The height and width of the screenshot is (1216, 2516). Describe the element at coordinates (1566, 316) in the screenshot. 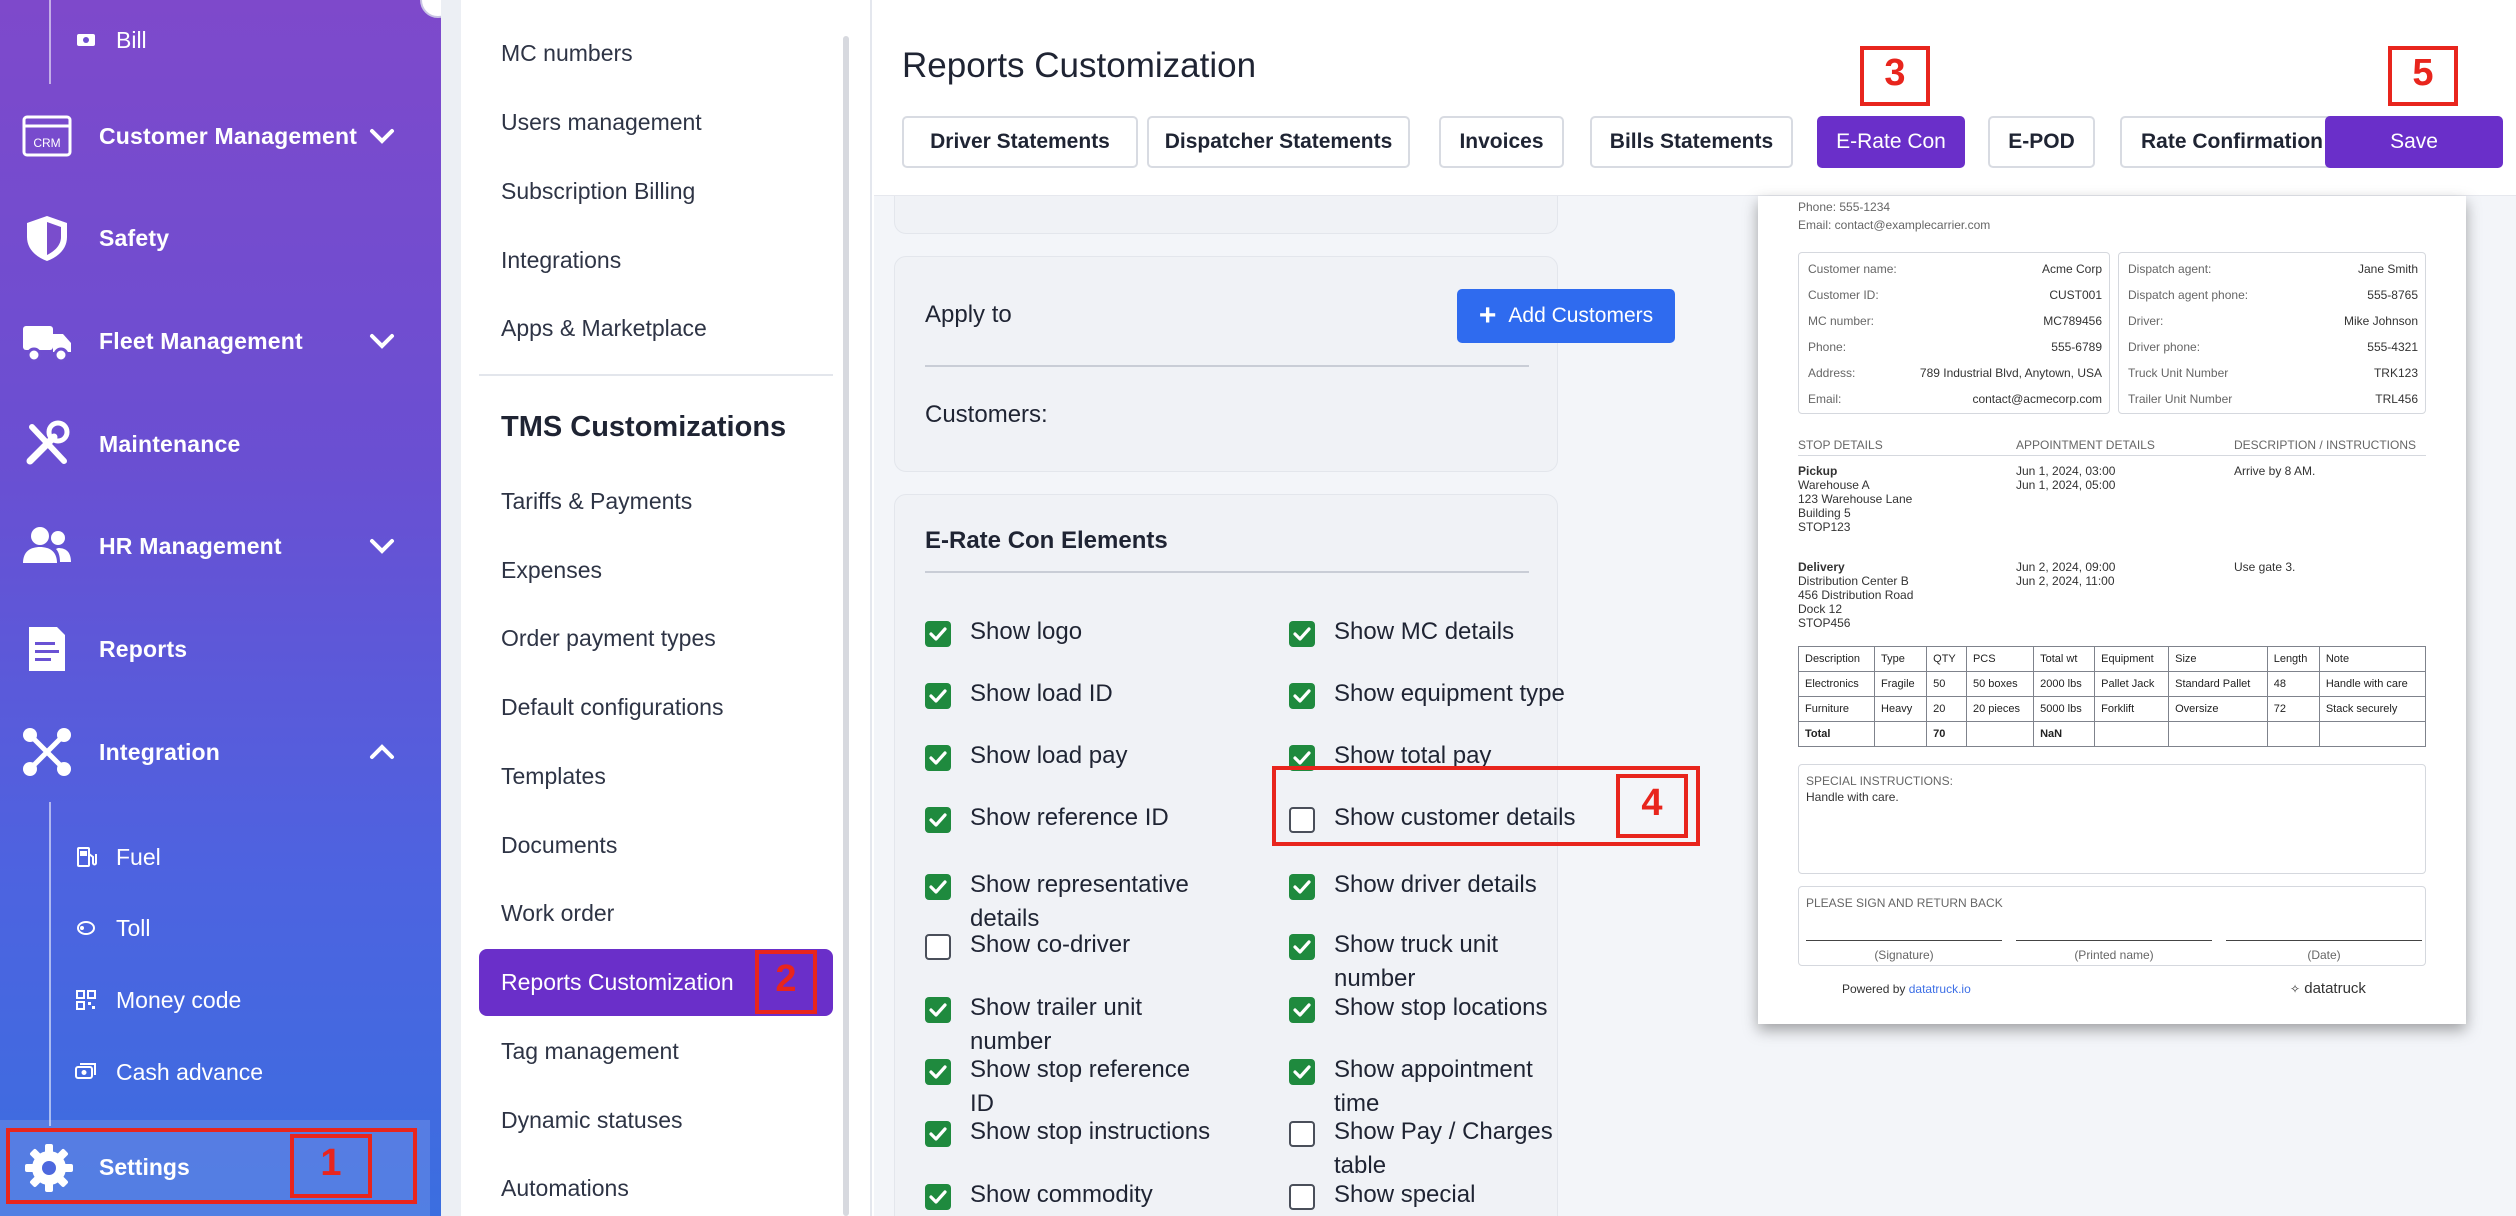

I see `add-customers-button: + Add Customers` at that location.